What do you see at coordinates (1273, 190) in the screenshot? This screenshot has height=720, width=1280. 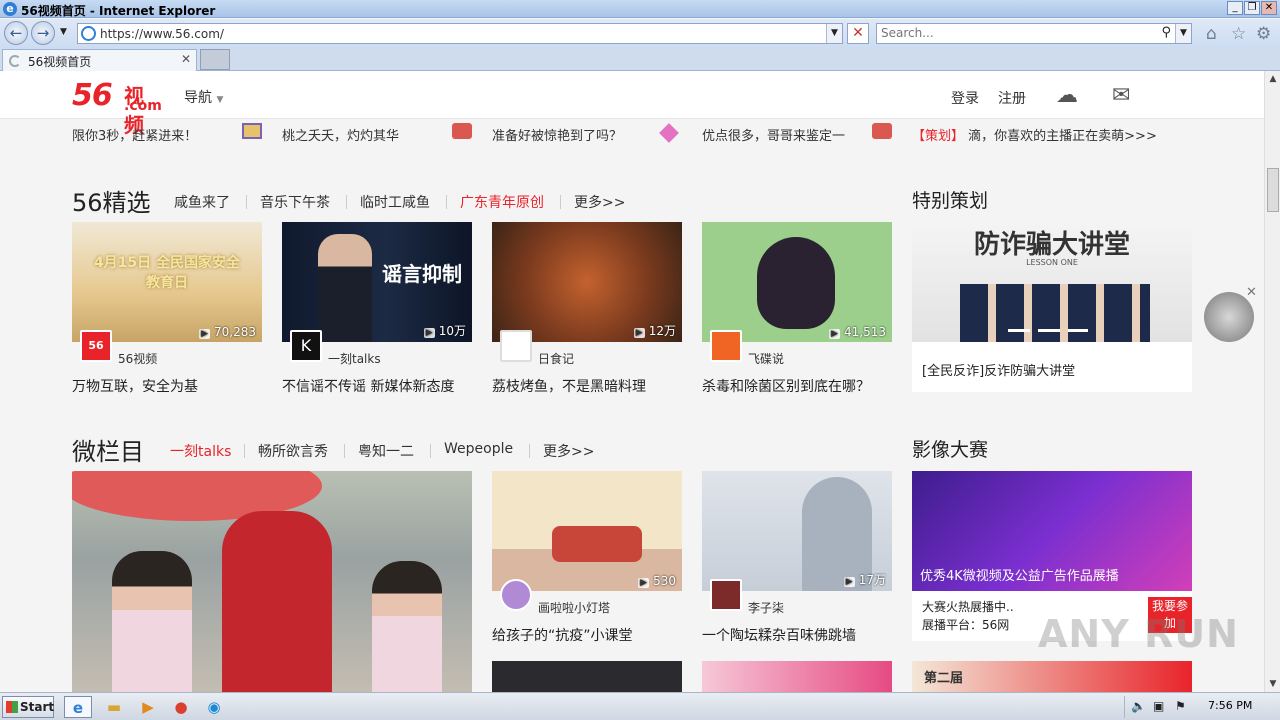 I see `scroll-thumb` at bounding box center [1273, 190].